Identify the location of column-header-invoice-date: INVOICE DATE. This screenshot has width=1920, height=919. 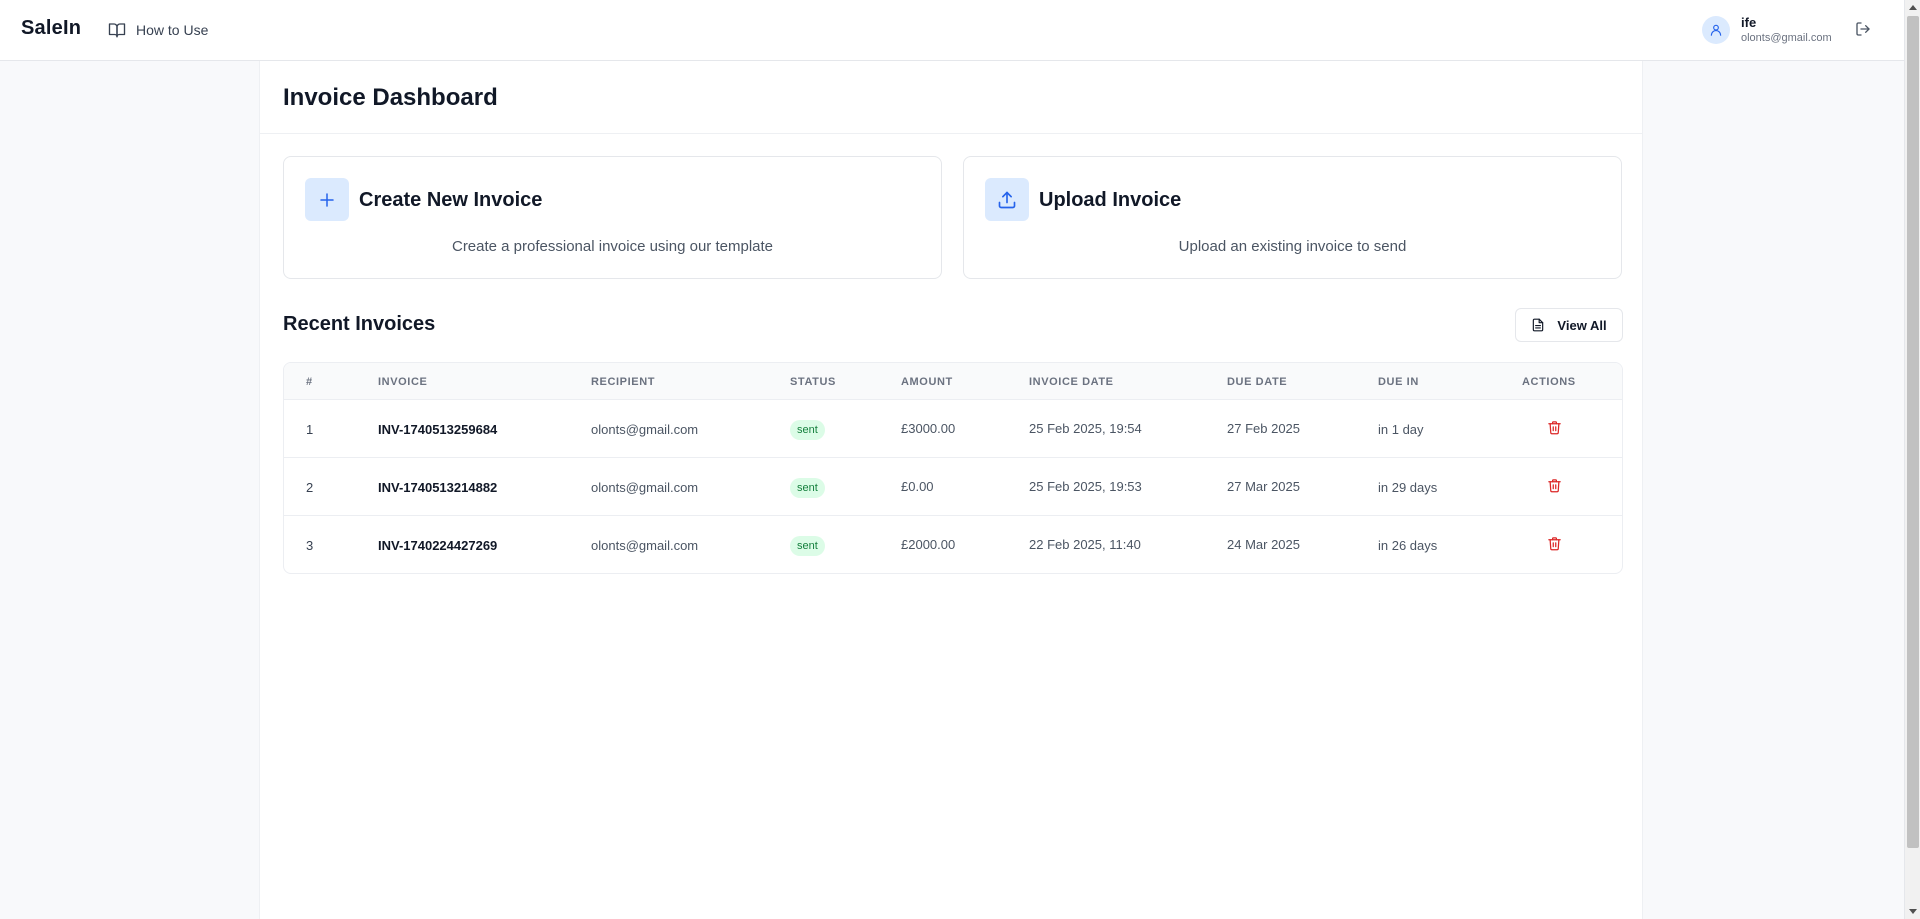
(1071, 382).